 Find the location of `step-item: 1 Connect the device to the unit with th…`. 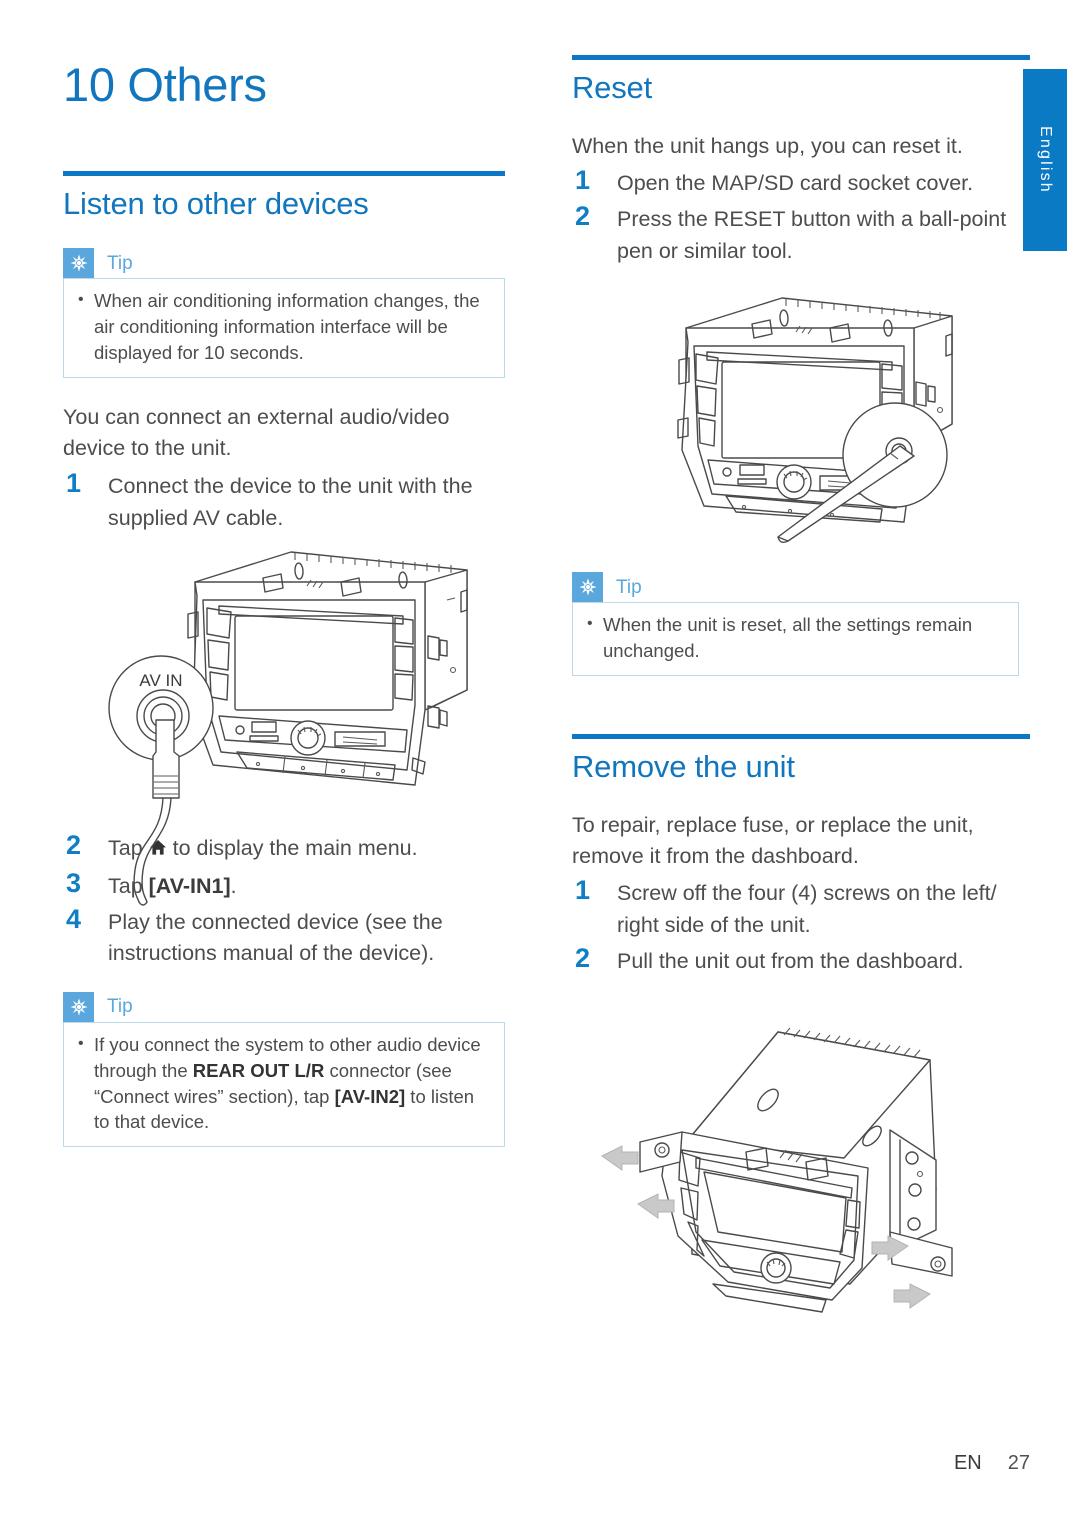

step-item: 1 Connect the device to the unit with th… is located at coordinates (285, 501).